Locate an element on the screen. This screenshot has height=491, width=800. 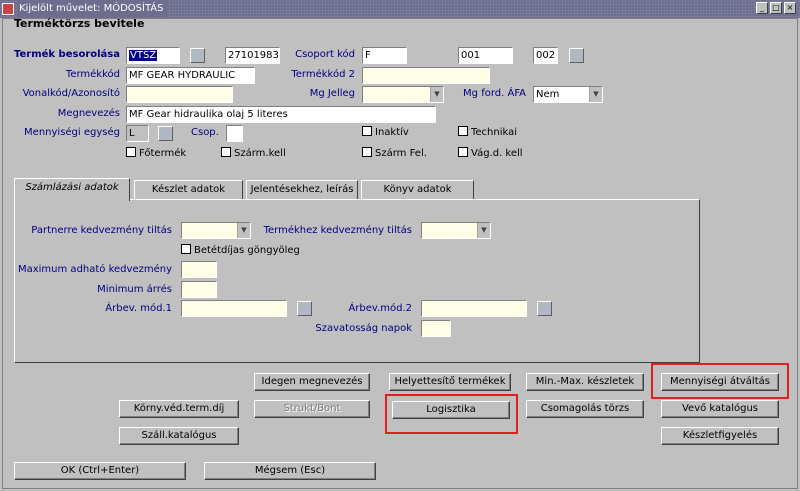
termekkod2-label: Termékkód 2 is located at coordinates (323, 74).